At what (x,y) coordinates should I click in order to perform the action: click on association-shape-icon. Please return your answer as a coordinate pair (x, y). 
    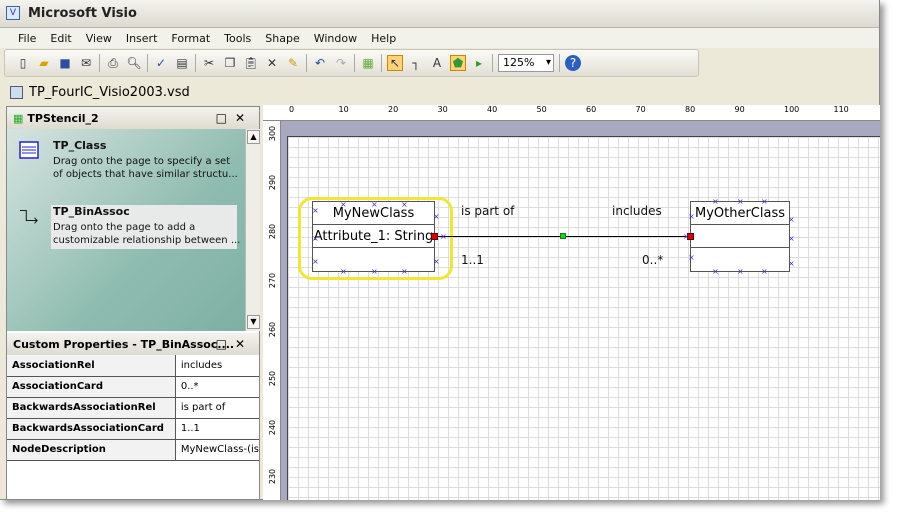
    Looking at the image, I should click on (28, 217).